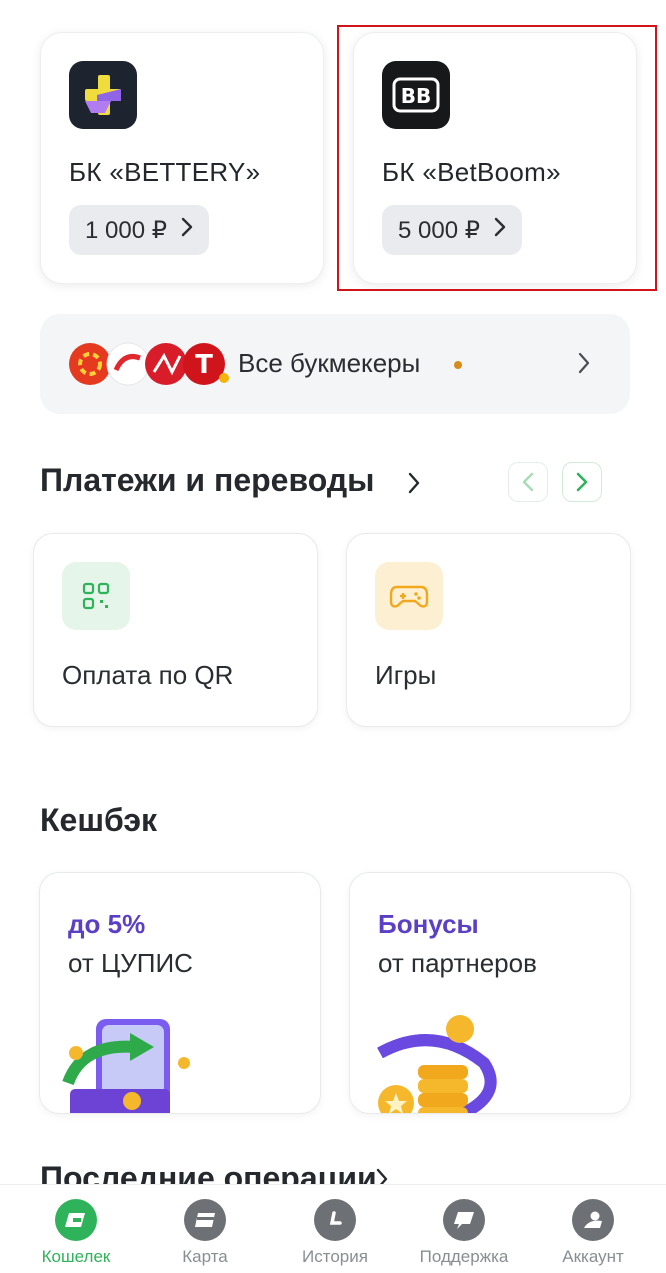  I want to click on tile-label: Игры, so click(406, 675).